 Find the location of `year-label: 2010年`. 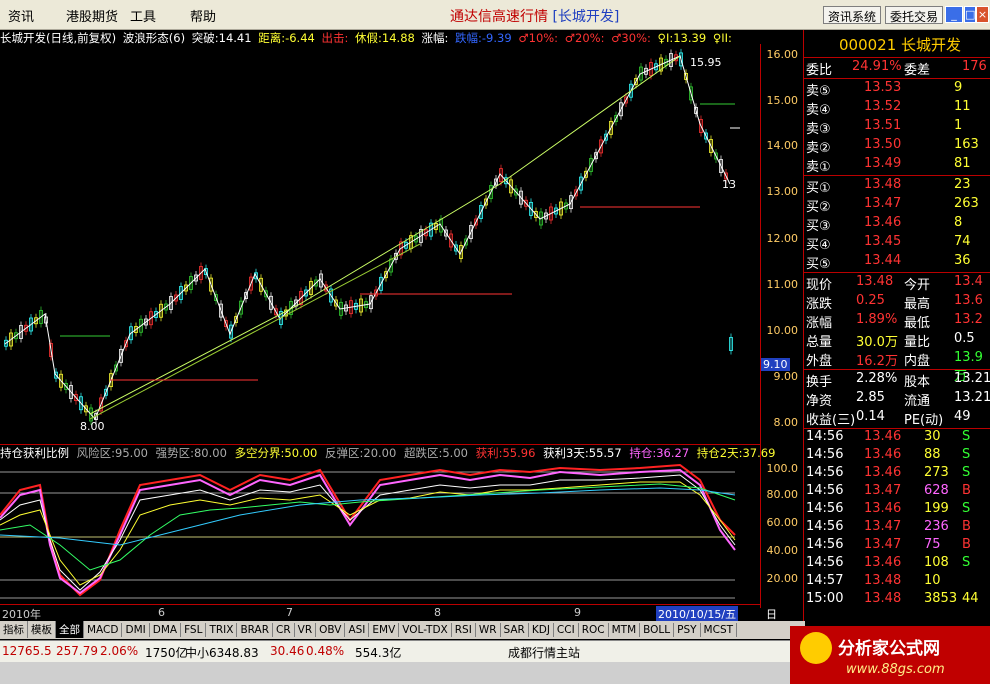

year-label: 2010年 is located at coordinates (21, 614).